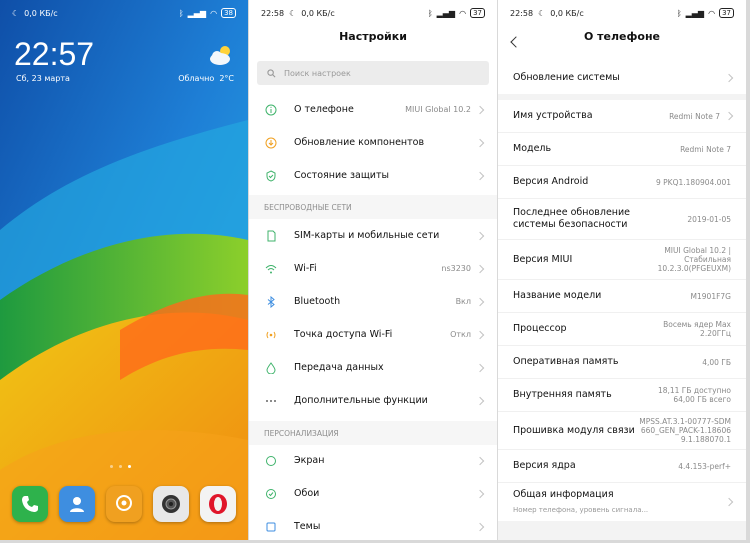  I want to click on info-value: 2019-01-05, so click(709, 219).